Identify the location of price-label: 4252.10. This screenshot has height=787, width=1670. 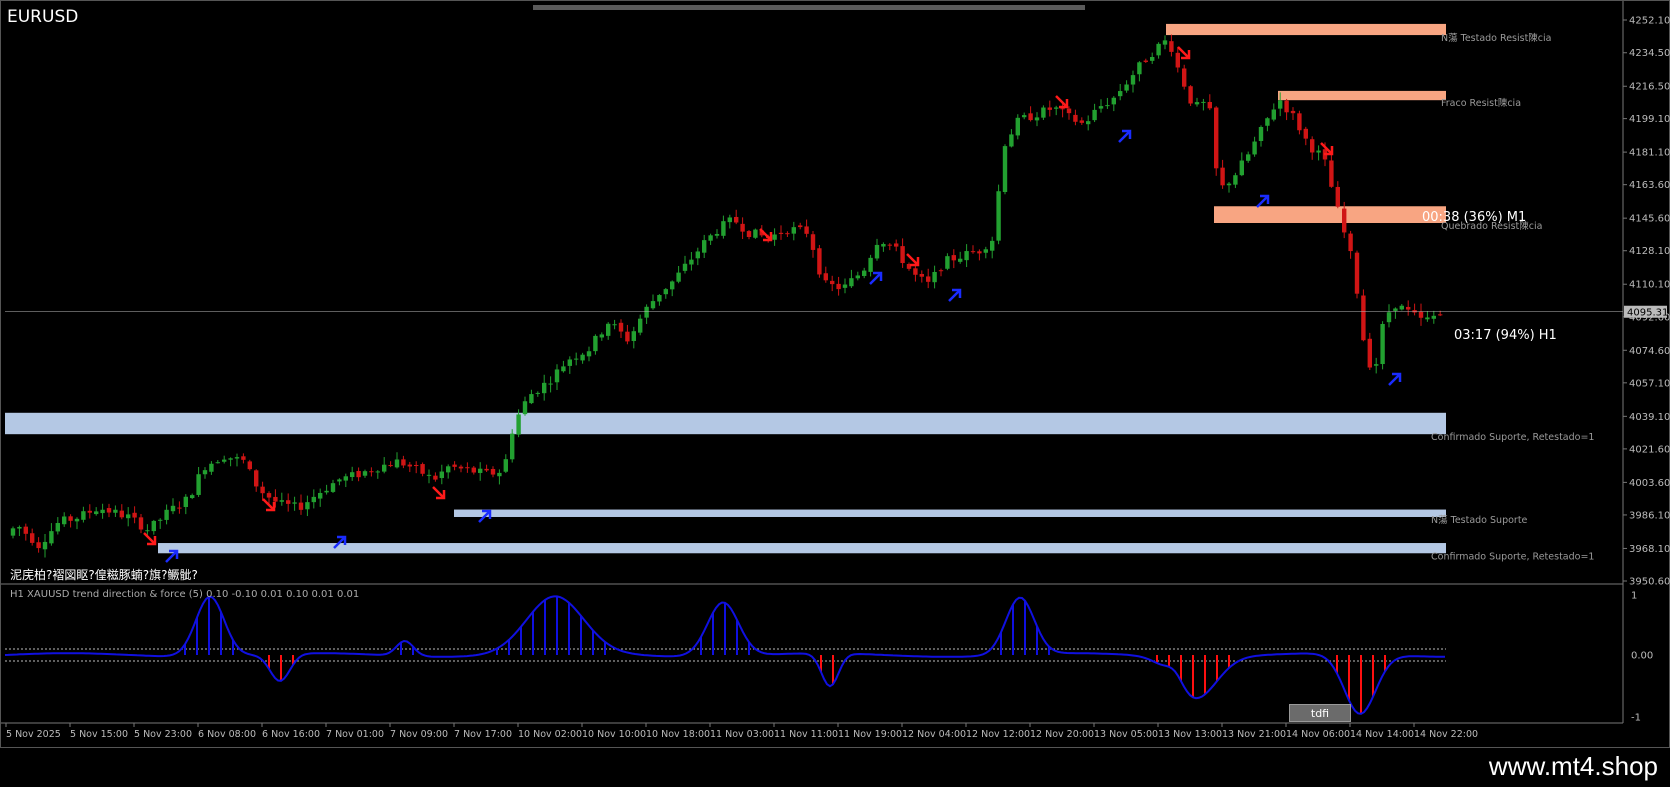
(1649, 21).